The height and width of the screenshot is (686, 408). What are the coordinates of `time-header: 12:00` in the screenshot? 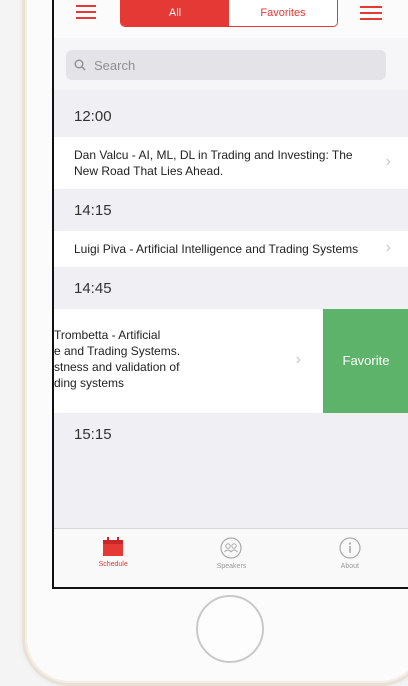 It's located at (231, 116).